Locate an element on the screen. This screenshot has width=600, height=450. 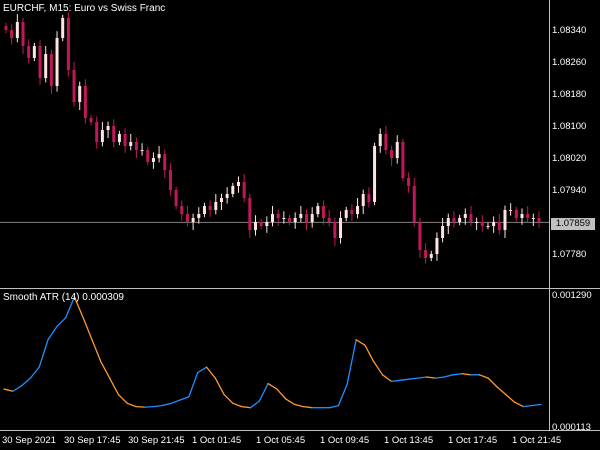
time-axis-label: 1 Oct 05:45 is located at coordinates (281, 440).